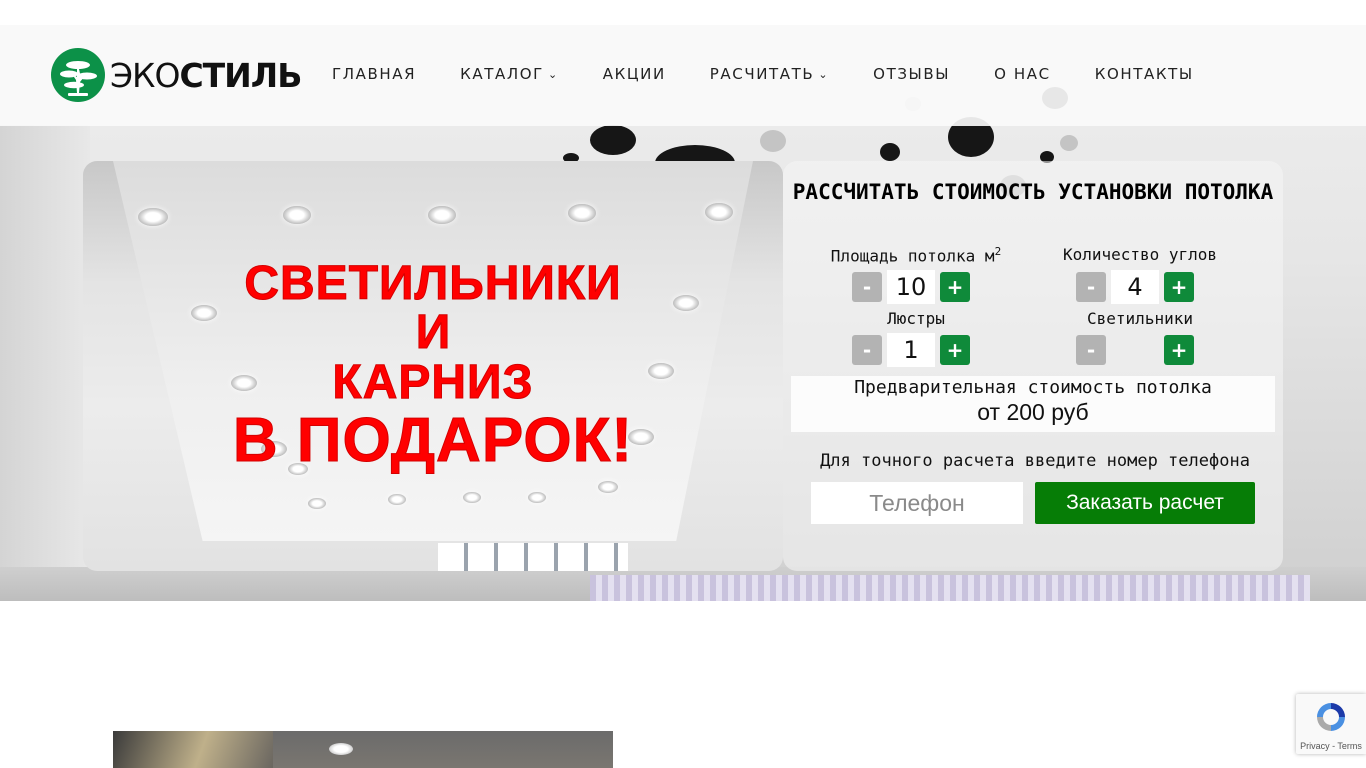 The width and height of the screenshot is (1366, 768). Describe the element at coordinates (912, 256) in the screenshot. I see `area-label-text: Площадь потолка м` at that location.